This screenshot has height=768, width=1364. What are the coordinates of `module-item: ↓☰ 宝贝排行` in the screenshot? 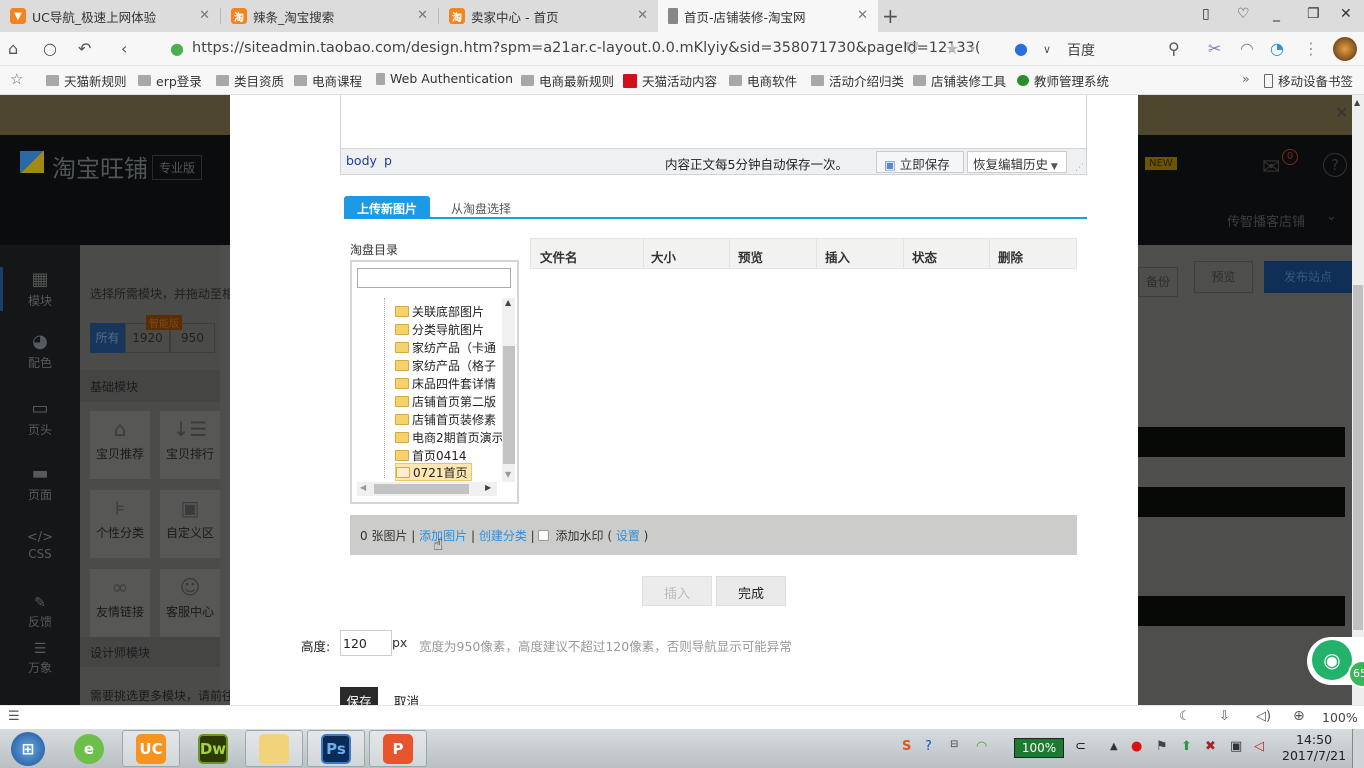 It's located at (190, 445).